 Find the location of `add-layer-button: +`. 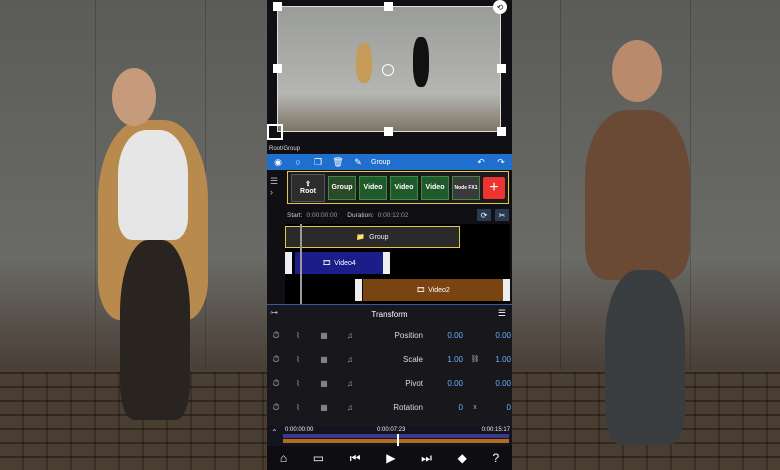

add-layer-button: + is located at coordinates (494, 187).